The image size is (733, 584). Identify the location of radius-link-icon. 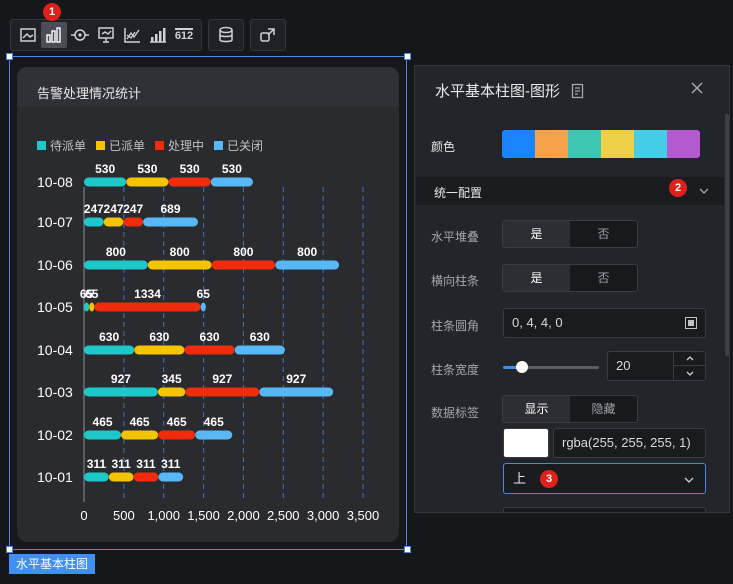
(691, 323).